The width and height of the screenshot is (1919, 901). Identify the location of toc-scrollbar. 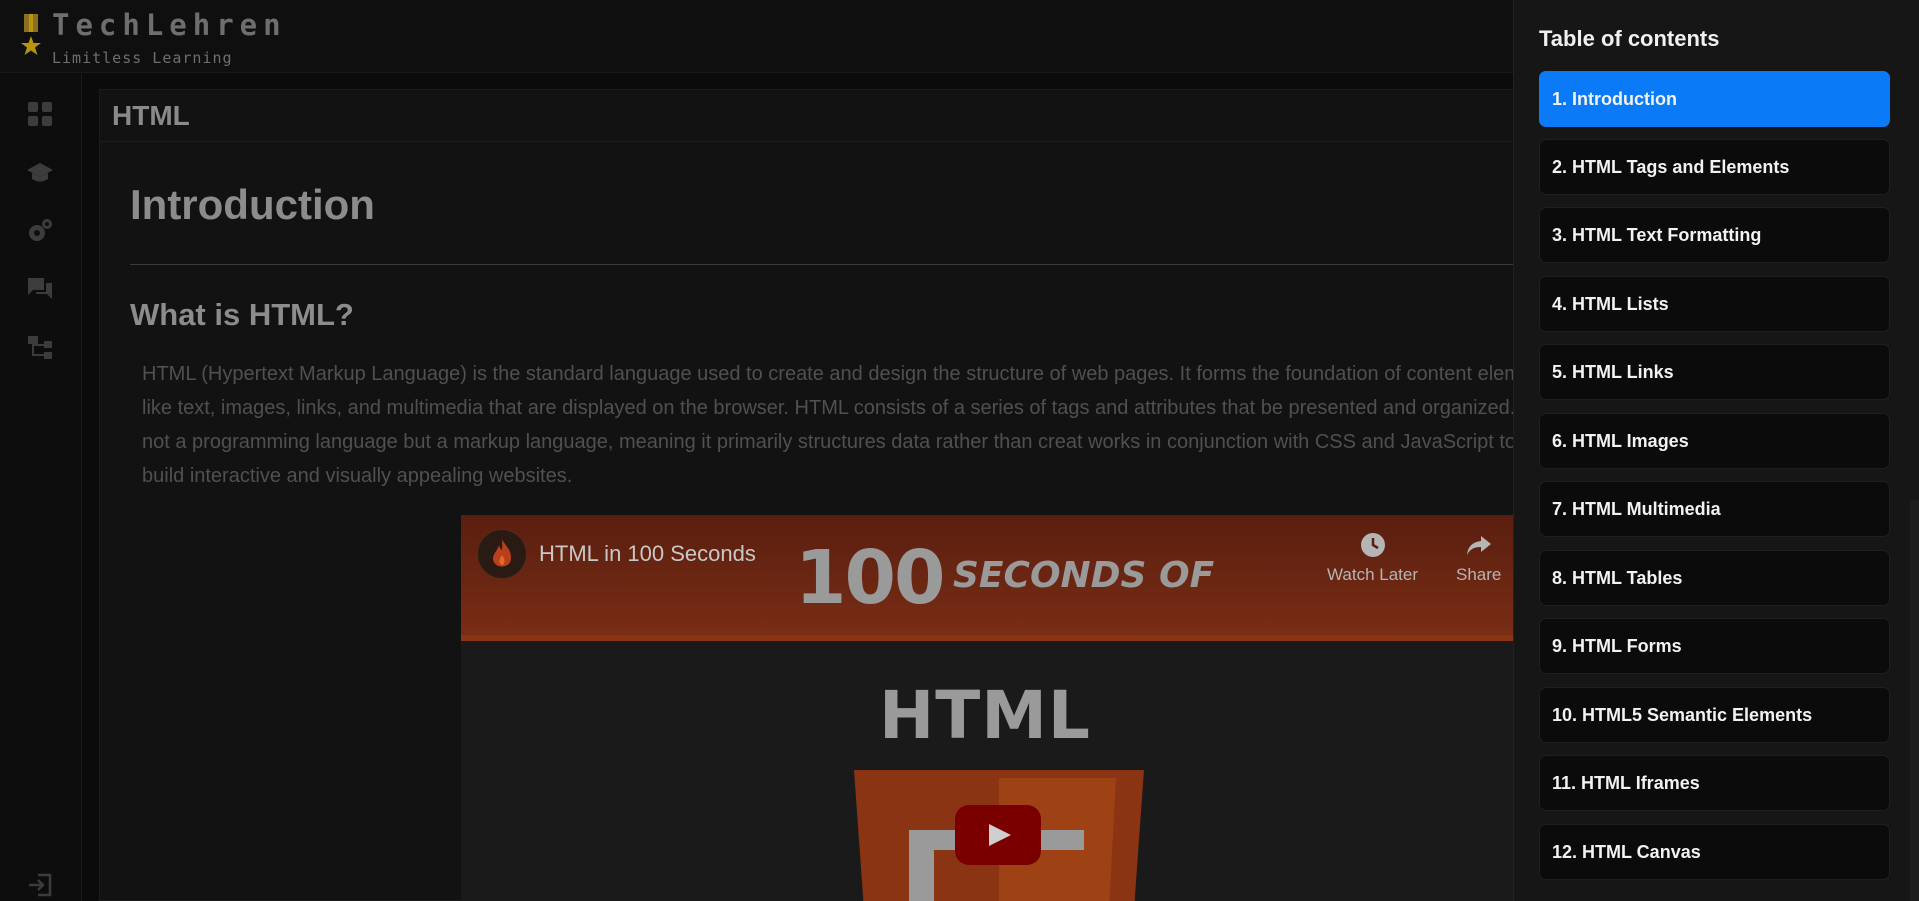
(1914, 700).